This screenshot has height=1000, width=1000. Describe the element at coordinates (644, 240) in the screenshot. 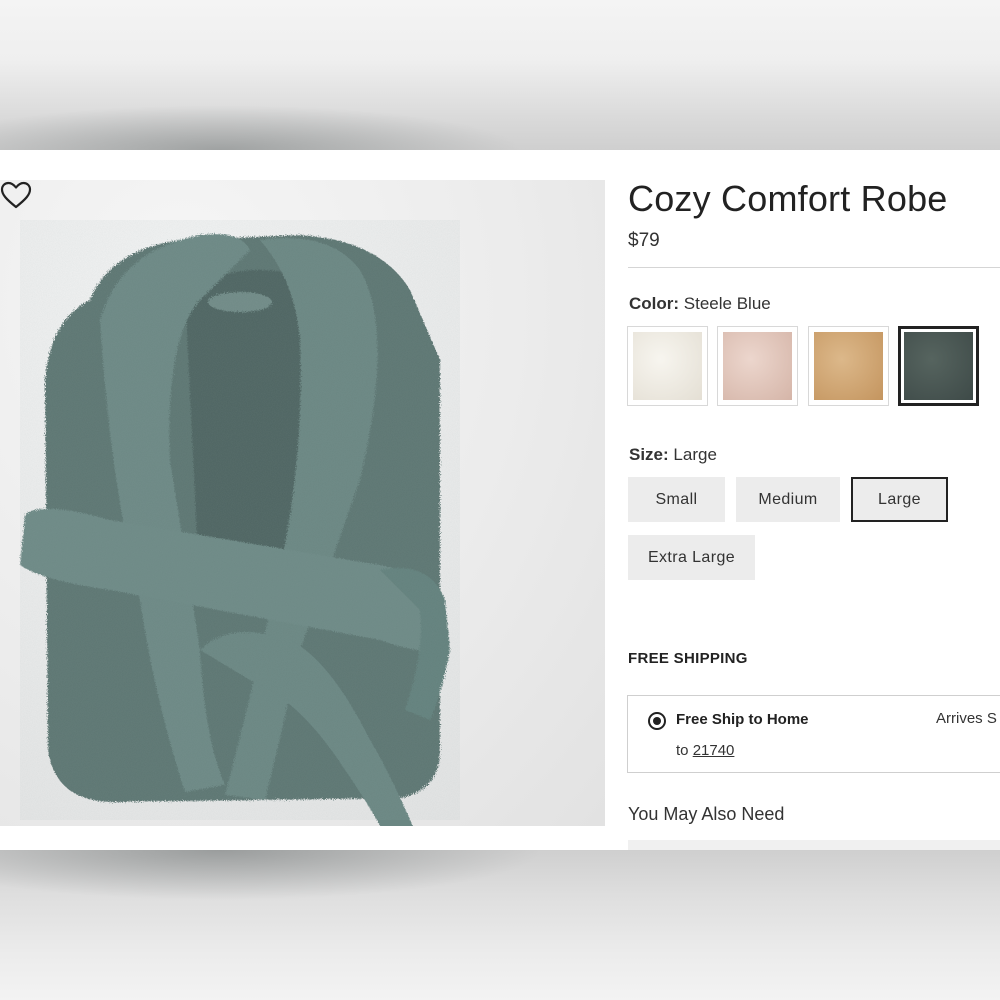

I see `product-price: $79` at that location.